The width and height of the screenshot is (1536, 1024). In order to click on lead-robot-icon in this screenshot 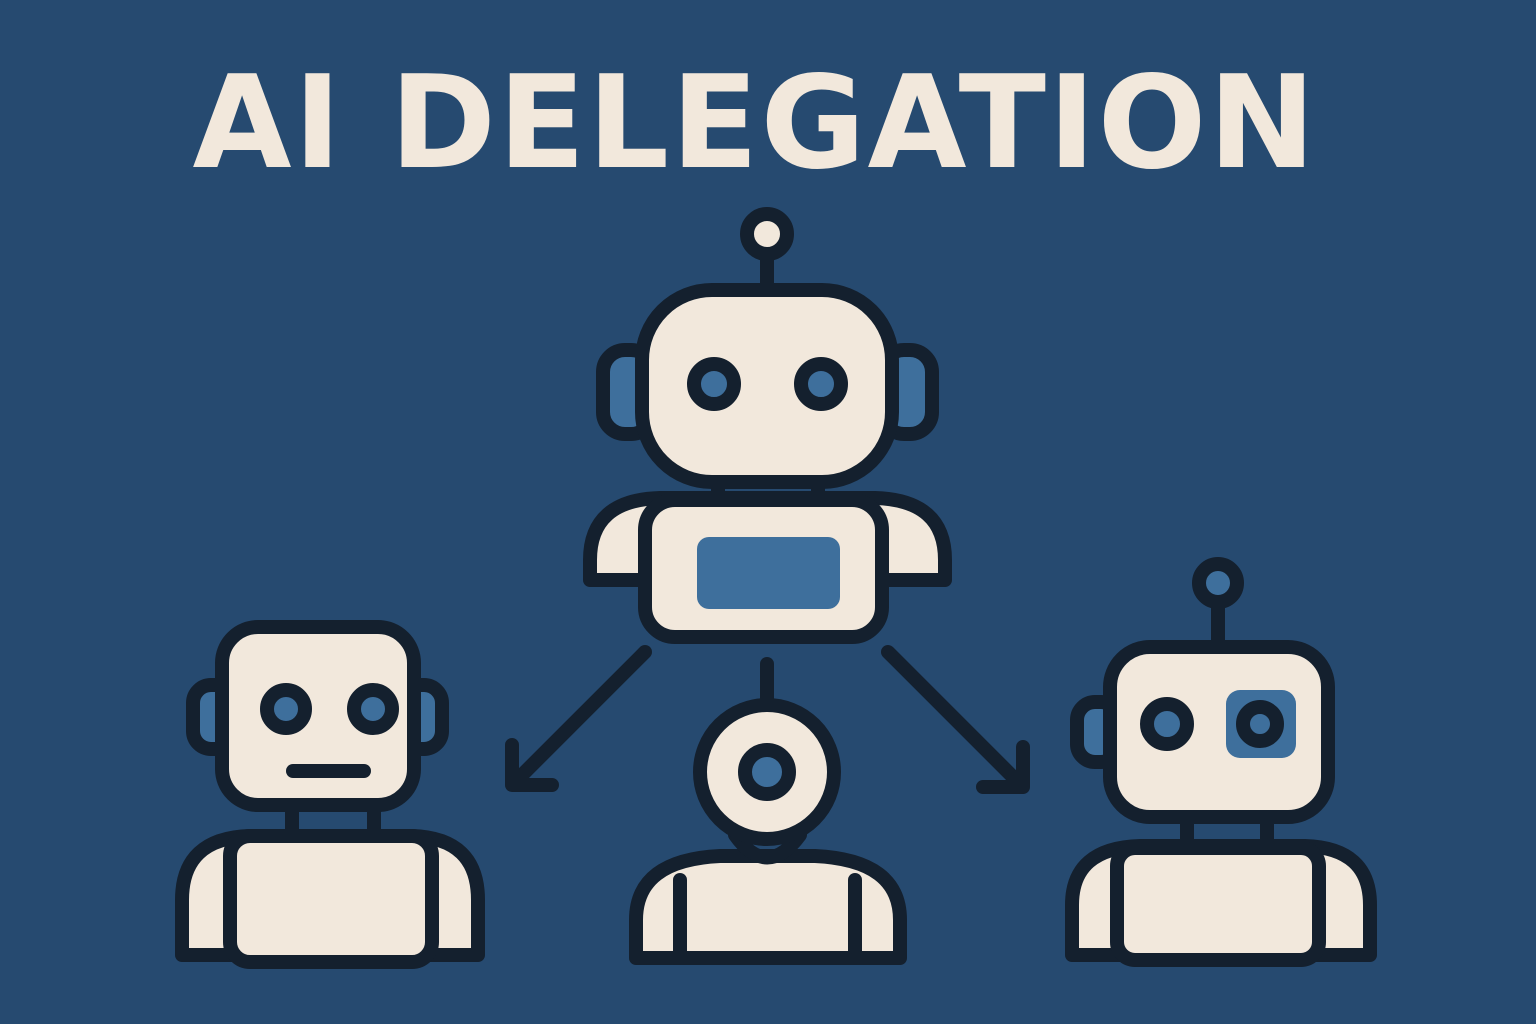, I will do `click(767, 425)`.